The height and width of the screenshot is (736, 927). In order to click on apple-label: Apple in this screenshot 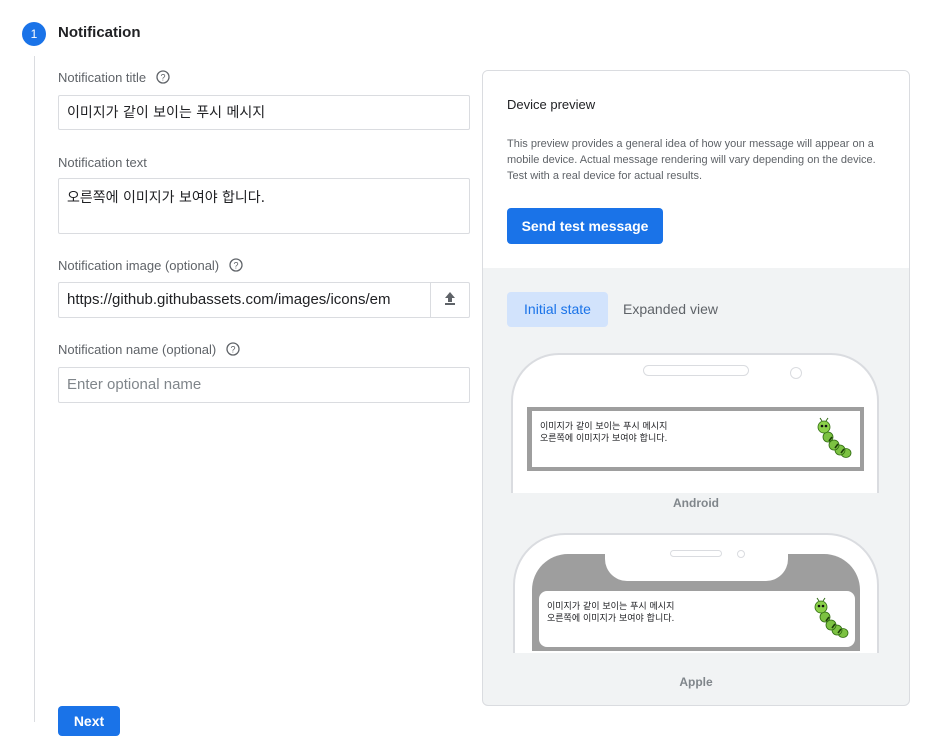, I will do `click(696, 682)`.